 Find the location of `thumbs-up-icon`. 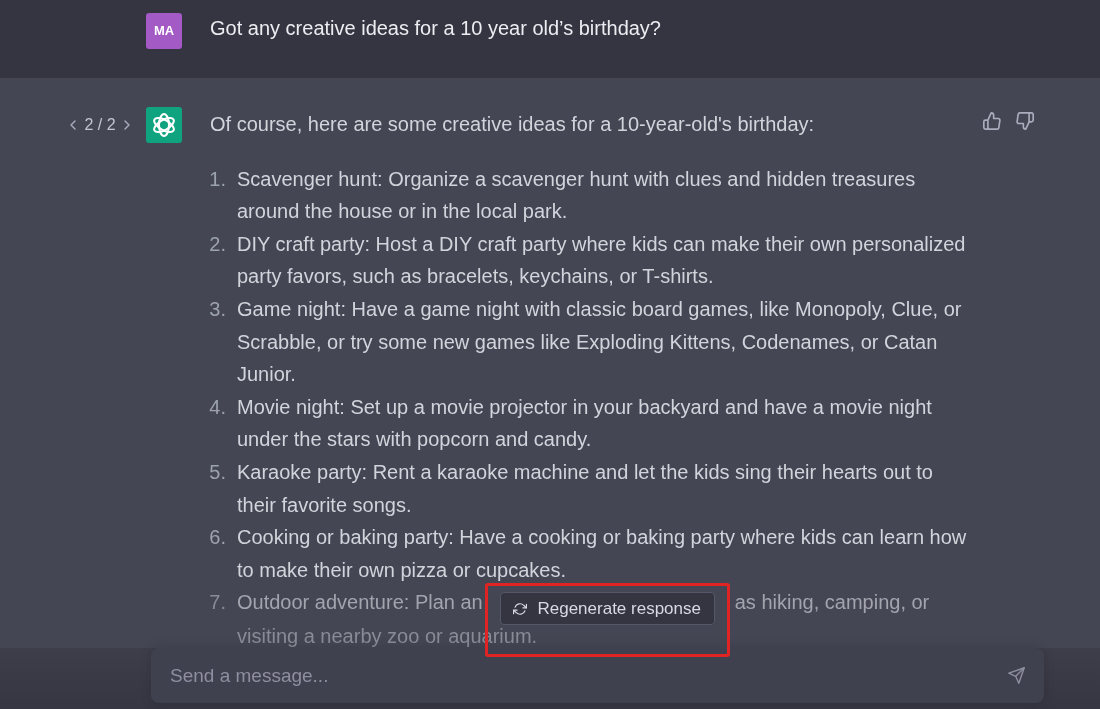

thumbs-up-icon is located at coordinates (992, 121).